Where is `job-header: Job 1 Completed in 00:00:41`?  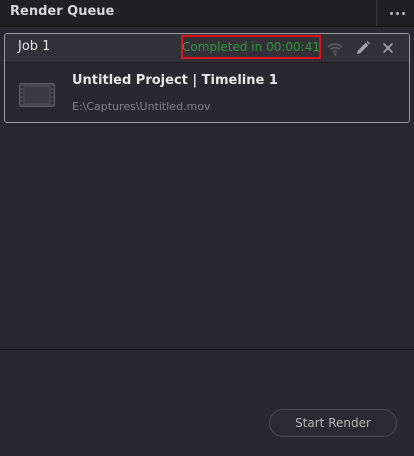 job-header: Job 1 Completed in 00:00:41 is located at coordinates (207, 48).